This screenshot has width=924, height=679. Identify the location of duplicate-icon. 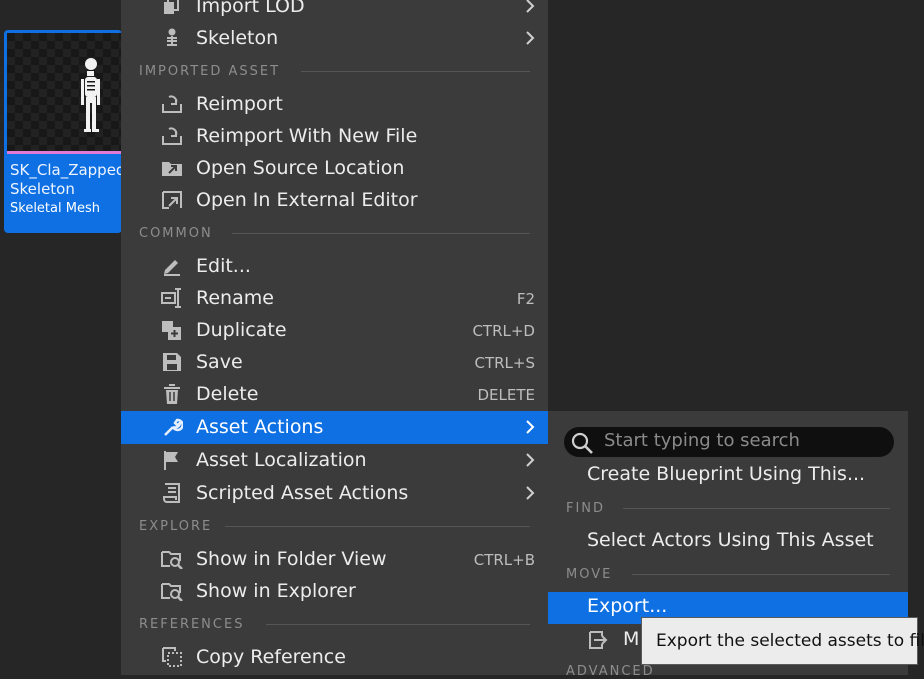
(171, 330).